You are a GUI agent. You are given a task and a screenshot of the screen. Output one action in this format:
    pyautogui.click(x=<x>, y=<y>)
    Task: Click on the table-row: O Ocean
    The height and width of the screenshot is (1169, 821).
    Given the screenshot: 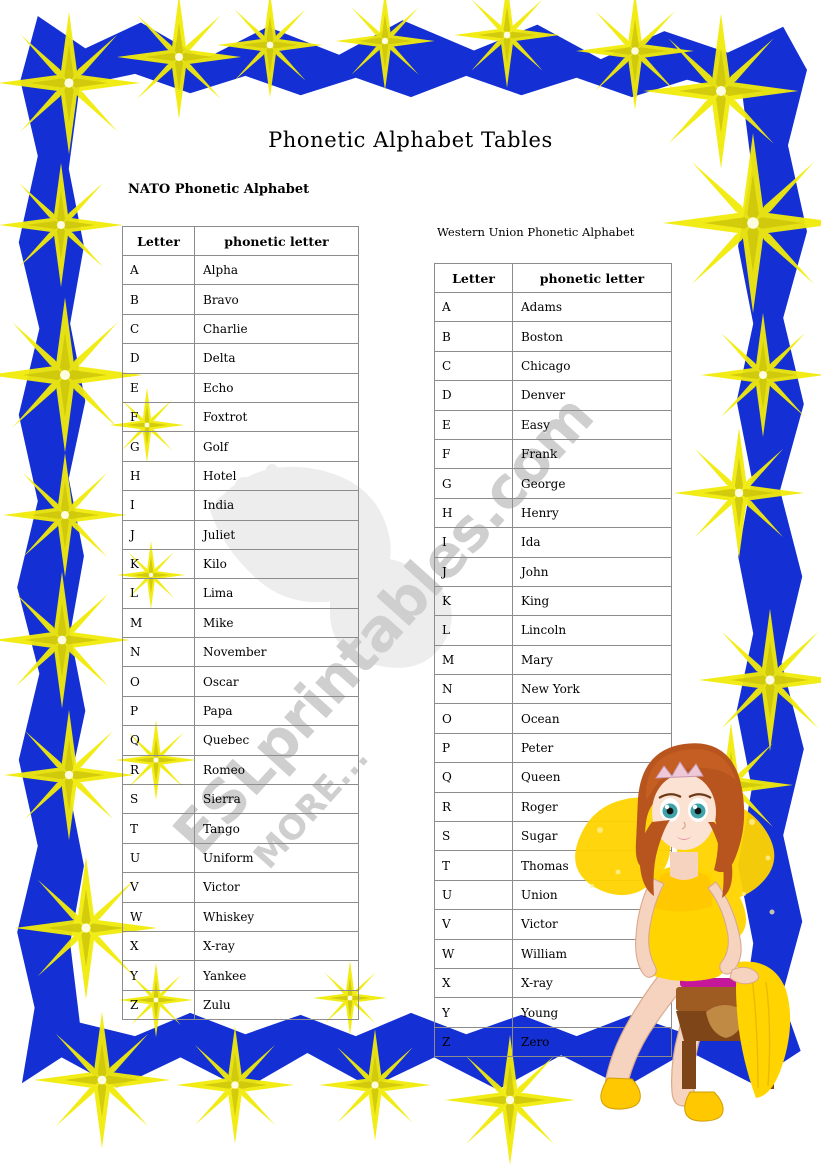 What is the action you would take?
    pyautogui.click(x=553, y=718)
    